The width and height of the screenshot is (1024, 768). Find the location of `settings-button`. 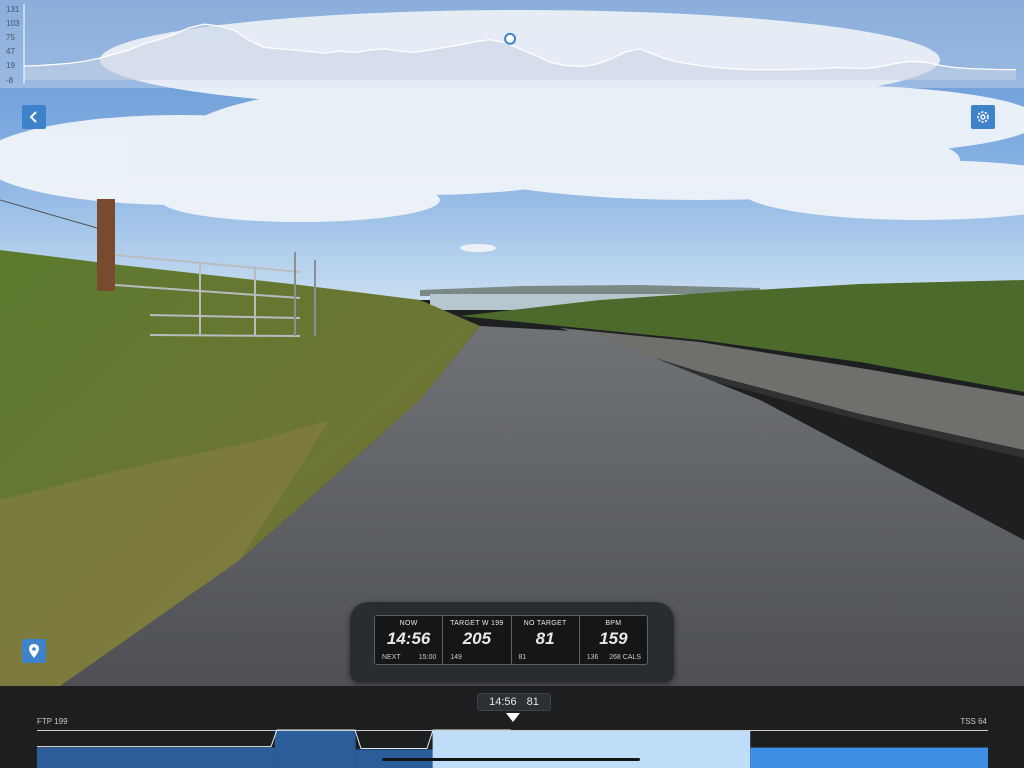

settings-button is located at coordinates (983, 117).